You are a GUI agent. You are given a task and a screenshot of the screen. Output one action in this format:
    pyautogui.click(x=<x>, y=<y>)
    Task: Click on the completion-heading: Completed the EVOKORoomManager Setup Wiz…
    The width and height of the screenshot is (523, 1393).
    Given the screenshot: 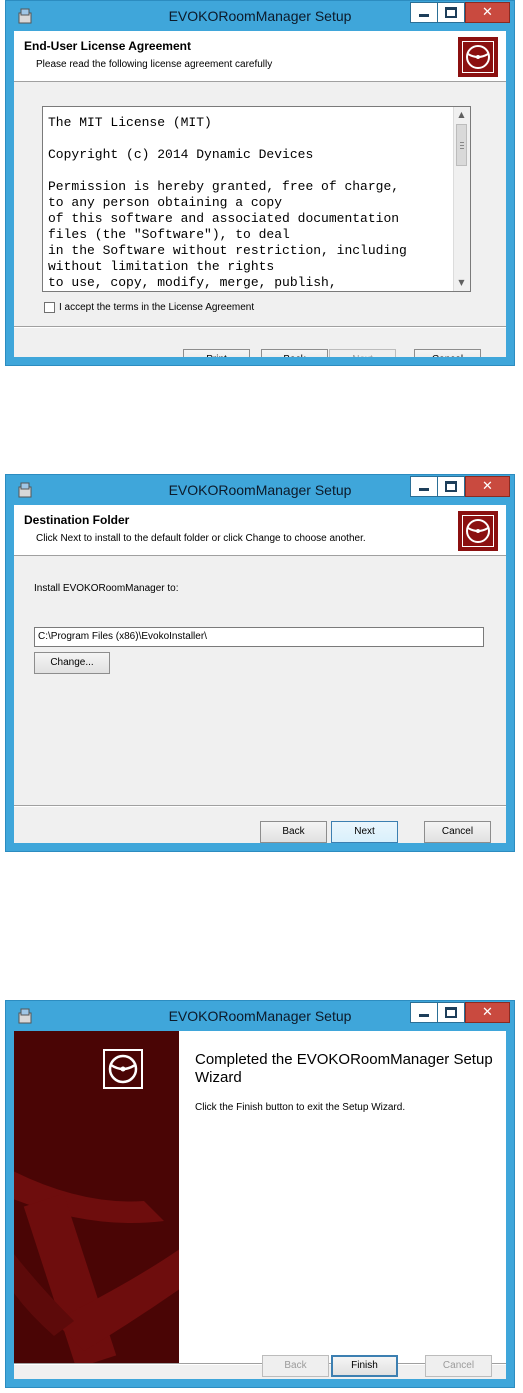 What is the action you would take?
    pyautogui.click(x=344, y=1068)
    